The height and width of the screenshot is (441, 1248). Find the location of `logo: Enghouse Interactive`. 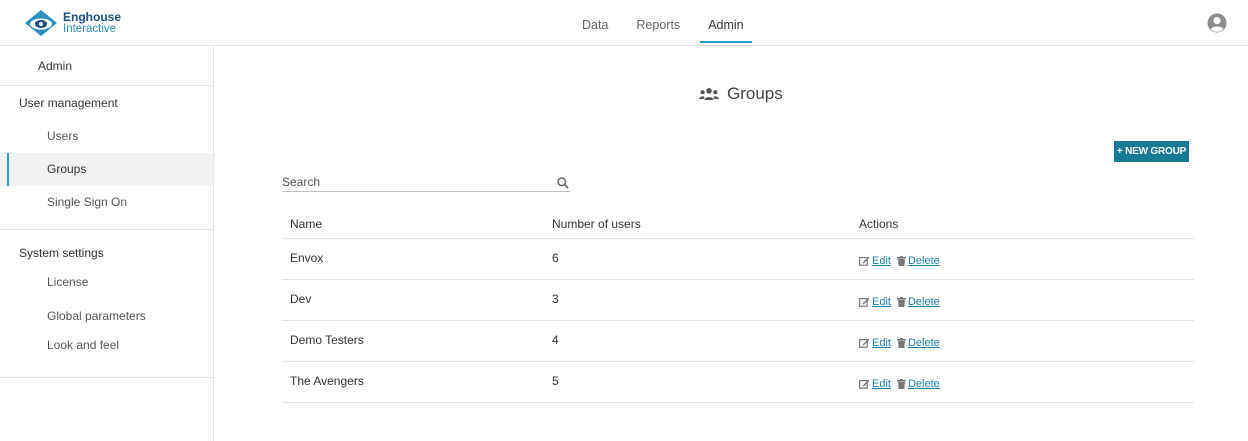

logo: Enghouse Interactive is located at coordinates (72, 23).